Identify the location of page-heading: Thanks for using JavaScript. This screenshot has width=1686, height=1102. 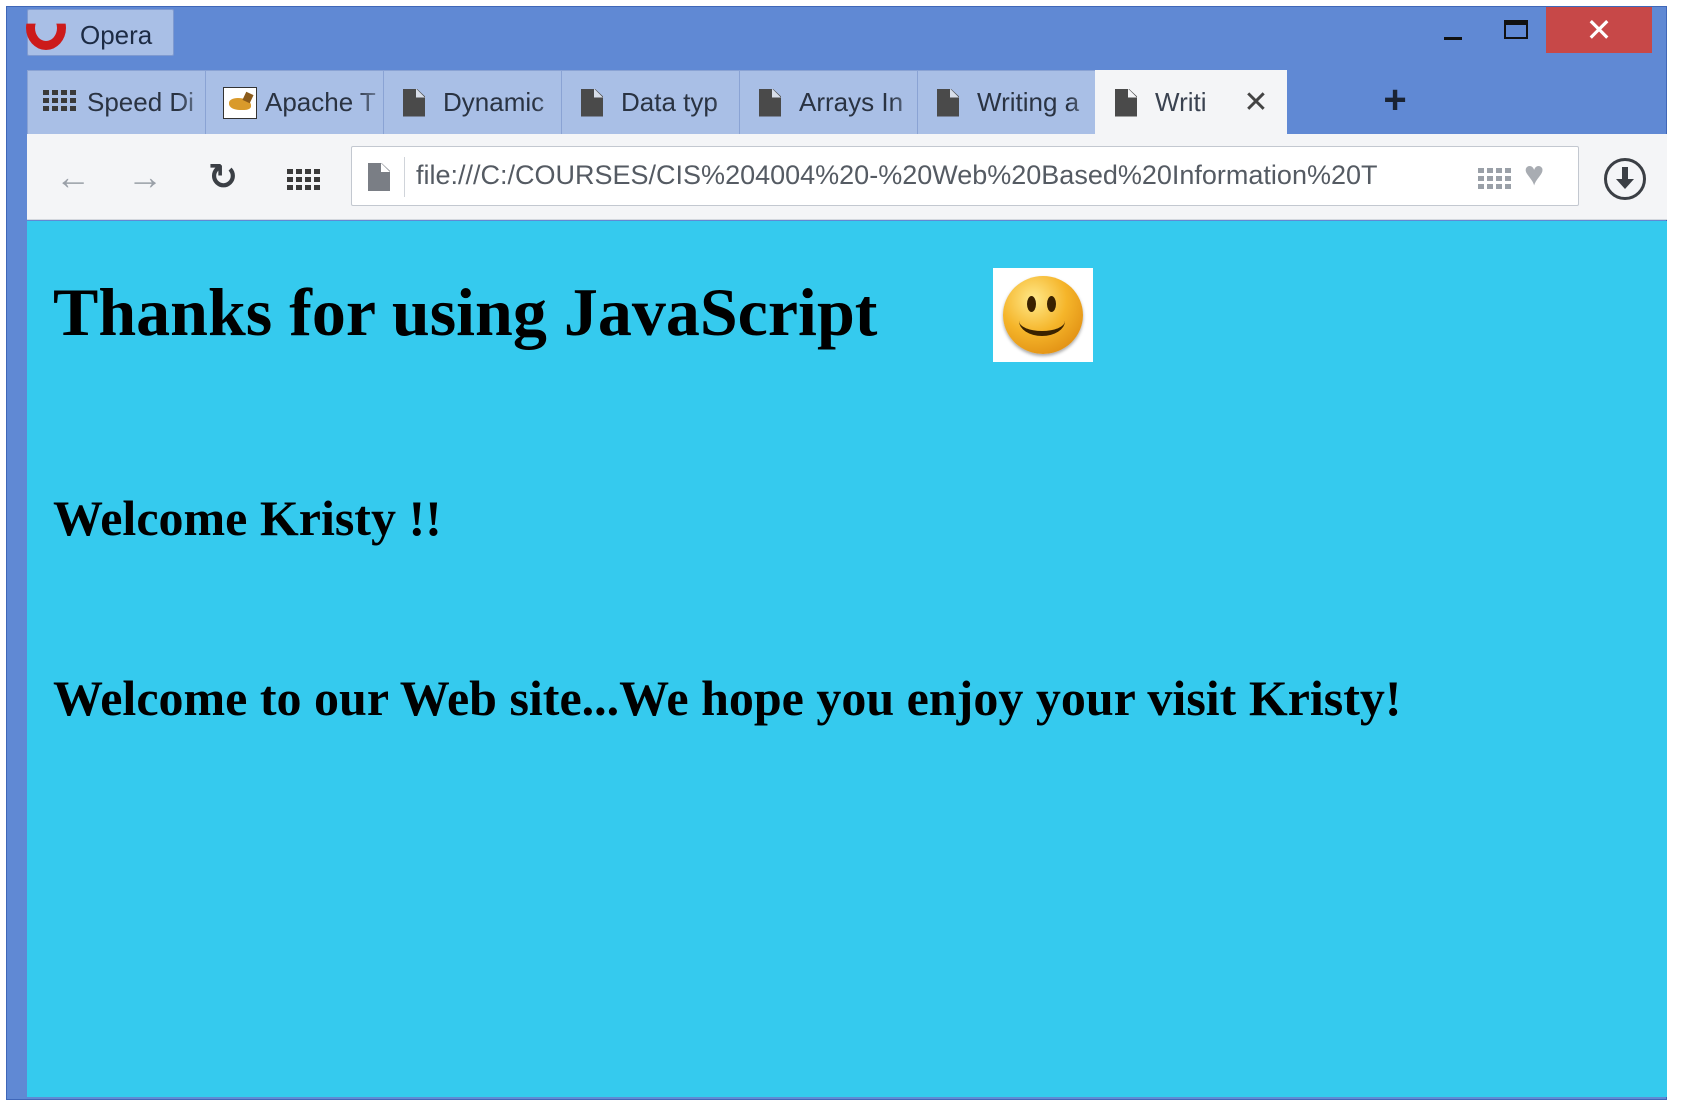
(465, 312).